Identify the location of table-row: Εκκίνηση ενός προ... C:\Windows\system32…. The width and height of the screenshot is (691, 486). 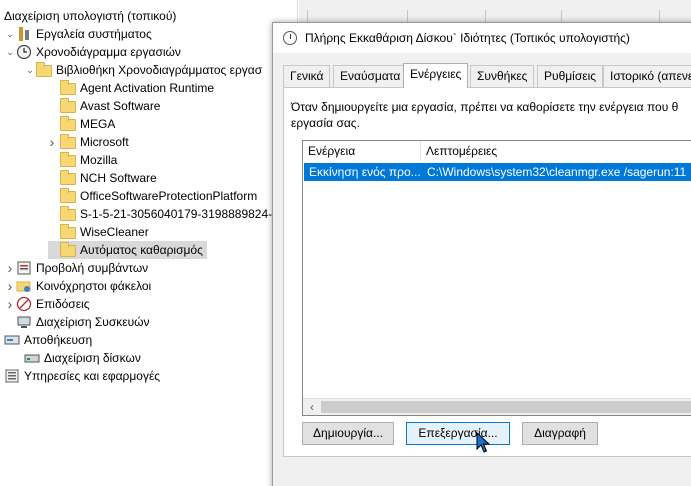
(497, 172).